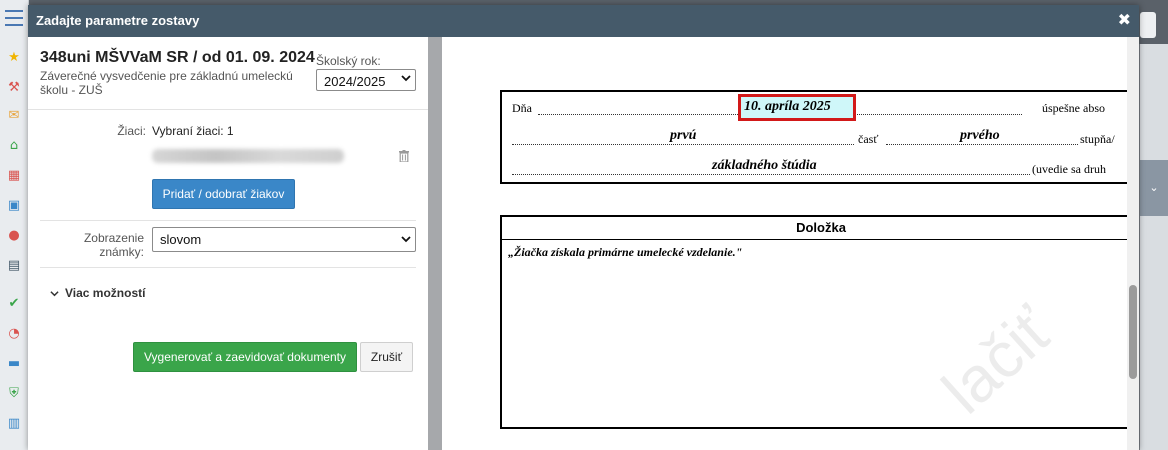 Image resolution: width=1168 pixels, height=450 pixels. I want to click on type-hint: (uvedie sa druh, so click(1069, 169).